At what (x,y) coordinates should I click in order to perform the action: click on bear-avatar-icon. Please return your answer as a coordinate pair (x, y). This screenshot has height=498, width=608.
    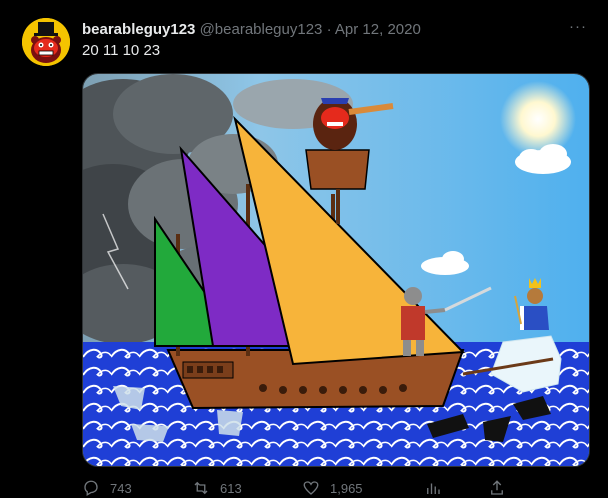
    Looking at the image, I should click on (46, 42).